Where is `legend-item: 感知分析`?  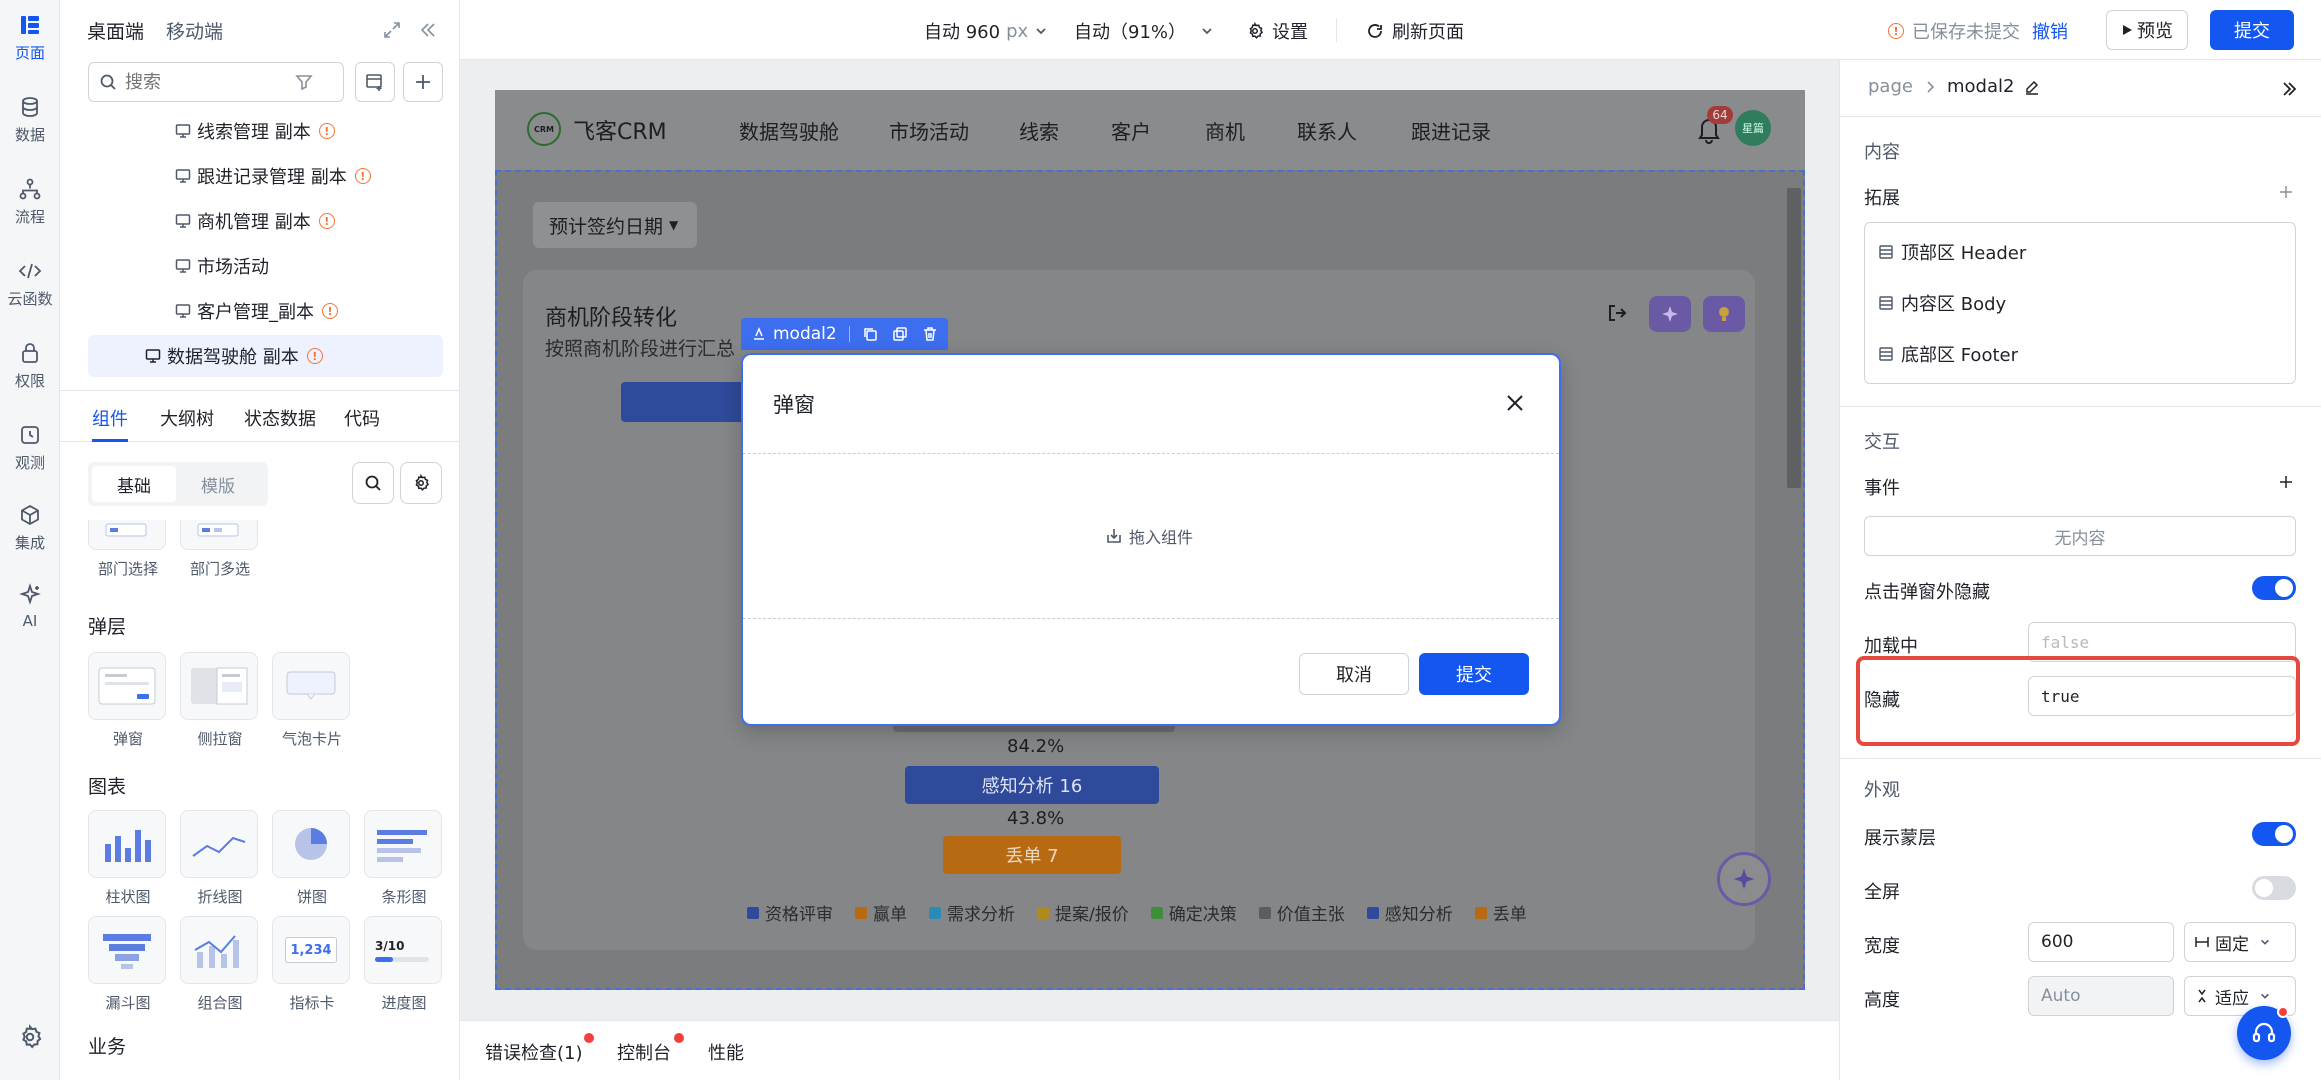 legend-item: 感知分析 is located at coordinates (1409, 912).